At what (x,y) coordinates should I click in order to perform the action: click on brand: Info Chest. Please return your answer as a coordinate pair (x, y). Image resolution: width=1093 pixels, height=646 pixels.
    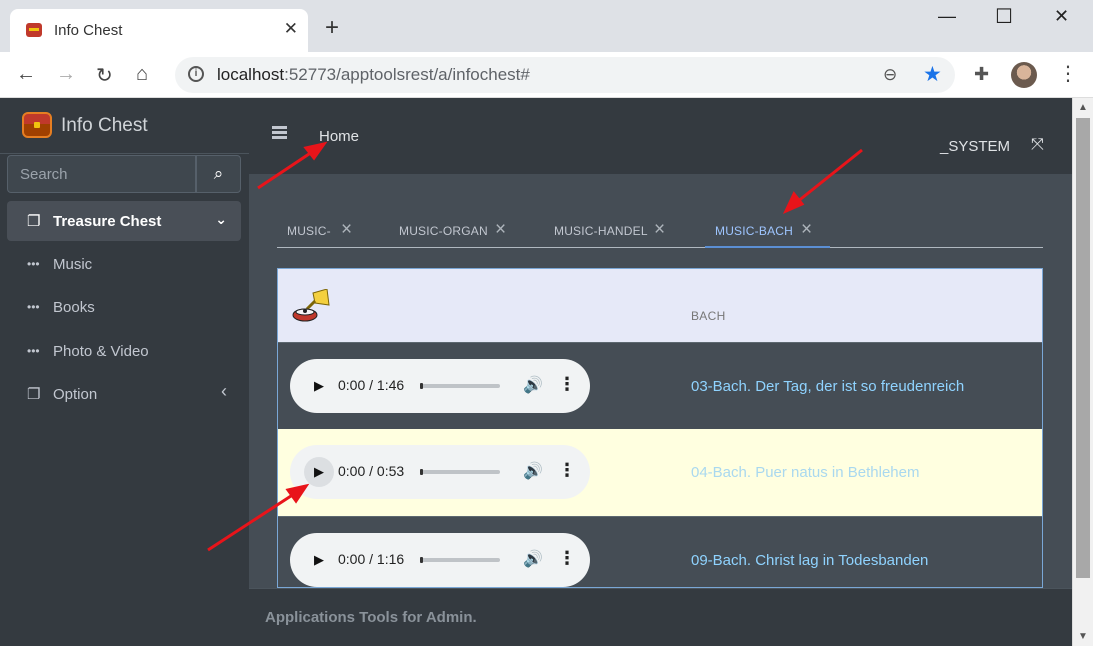
    Looking at the image, I should click on (124, 126).